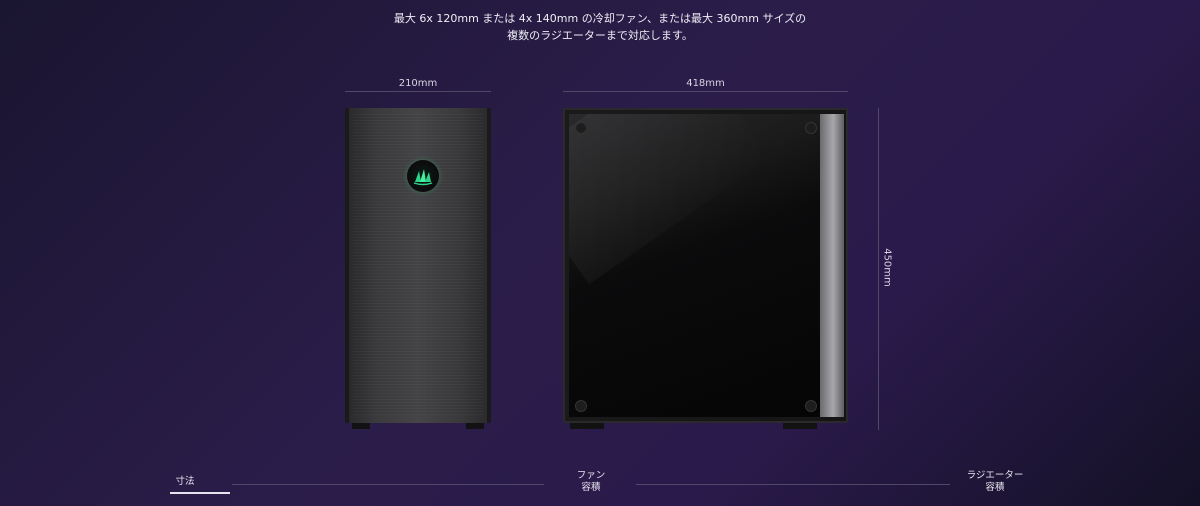 This screenshot has height=506, width=1200. I want to click on width-dimension-label: 210mm, so click(418, 83).